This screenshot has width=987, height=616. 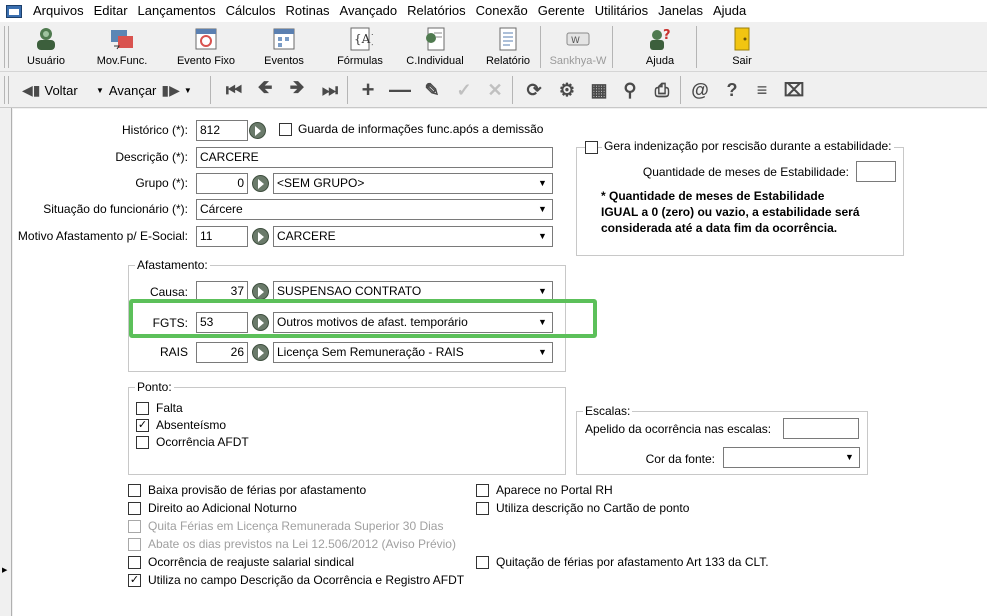 I want to click on confirm-icon: ✓, so click(x=464, y=90).